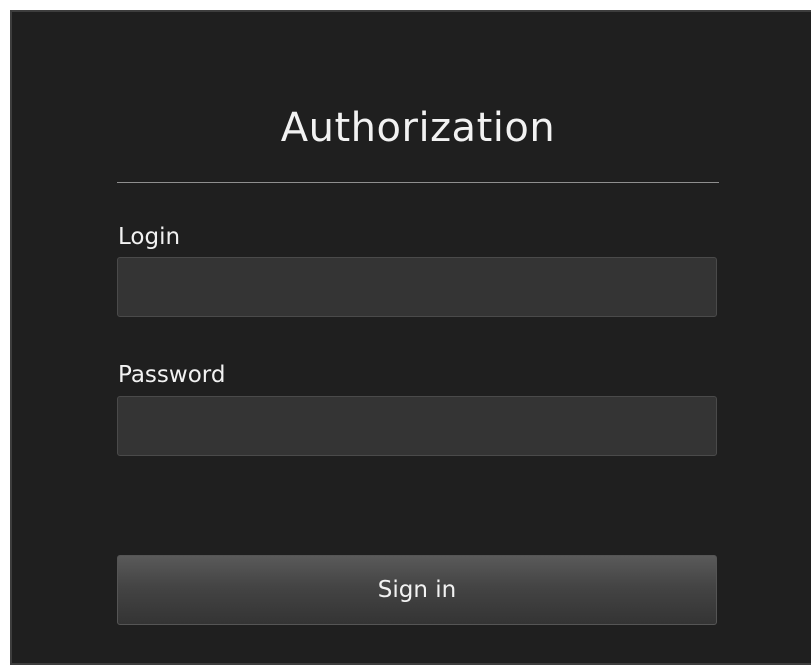 Image resolution: width=811 pixels, height=668 pixels. Describe the element at coordinates (417, 590) in the screenshot. I see `sign-in-button: Sign in` at that location.